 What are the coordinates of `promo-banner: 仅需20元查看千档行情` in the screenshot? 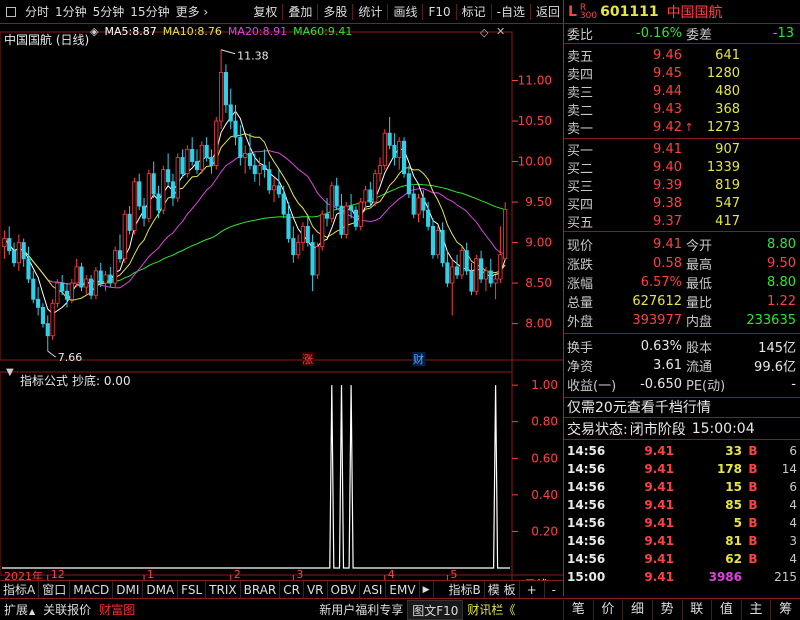 It's located at (682, 408).